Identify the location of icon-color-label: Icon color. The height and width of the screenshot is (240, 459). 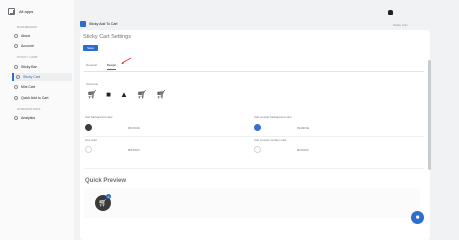
(91, 140).